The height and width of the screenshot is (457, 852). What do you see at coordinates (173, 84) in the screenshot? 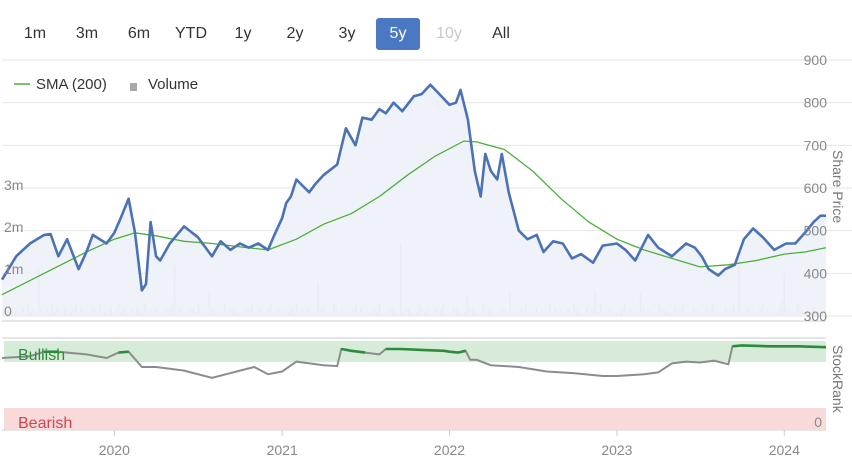
I see `legend-volume-label: Volume` at bounding box center [173, 84].